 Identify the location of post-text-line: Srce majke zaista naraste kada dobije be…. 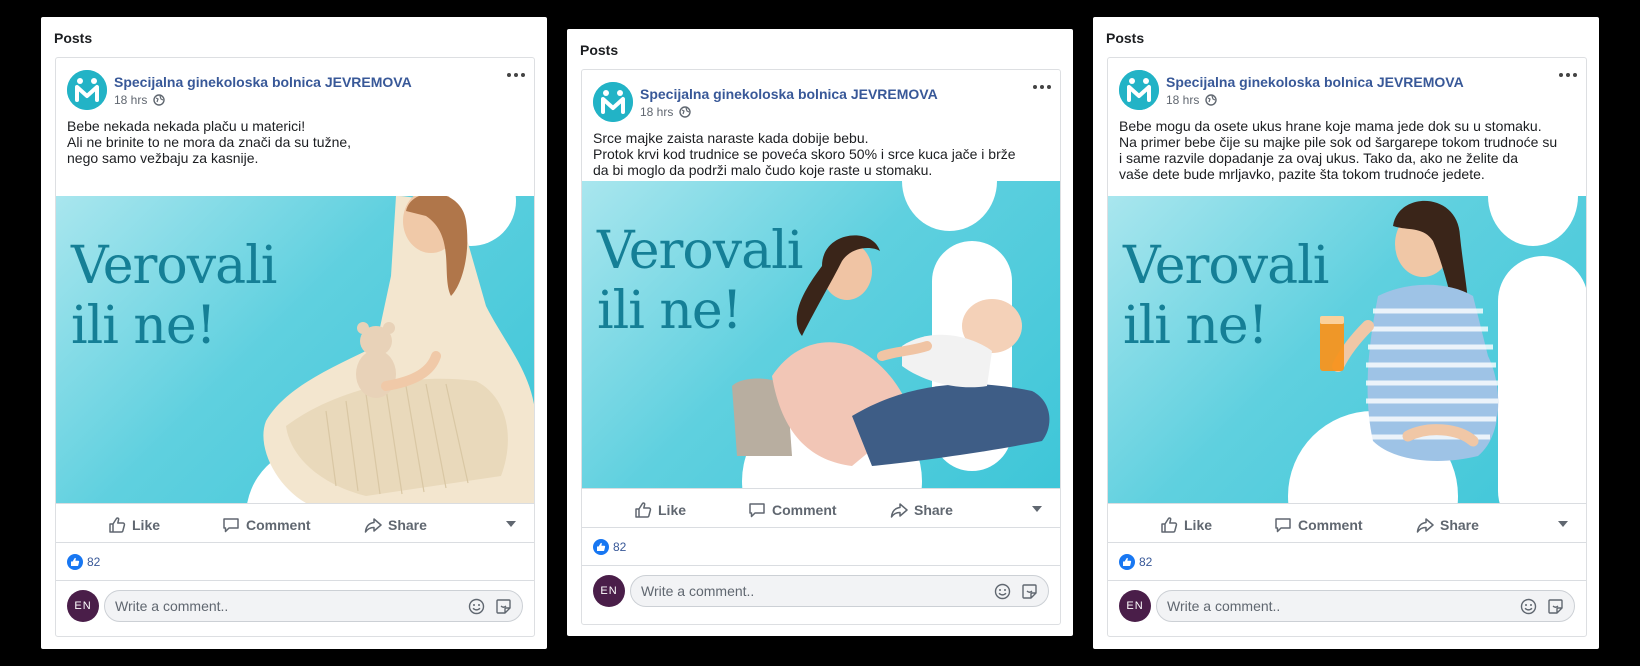
(731, 138).